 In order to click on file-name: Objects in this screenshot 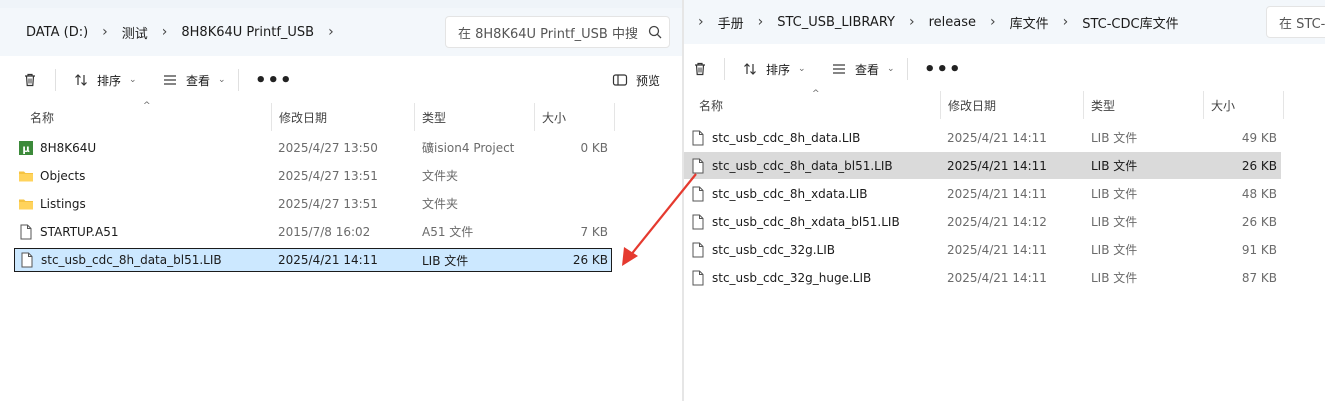, I will do `click(63, 175)`.